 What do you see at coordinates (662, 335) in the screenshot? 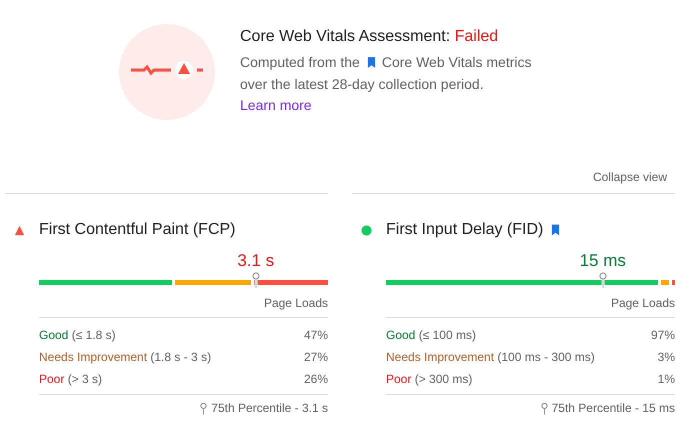
I see `percent-value: 97%` at bounding box center [662, 335].